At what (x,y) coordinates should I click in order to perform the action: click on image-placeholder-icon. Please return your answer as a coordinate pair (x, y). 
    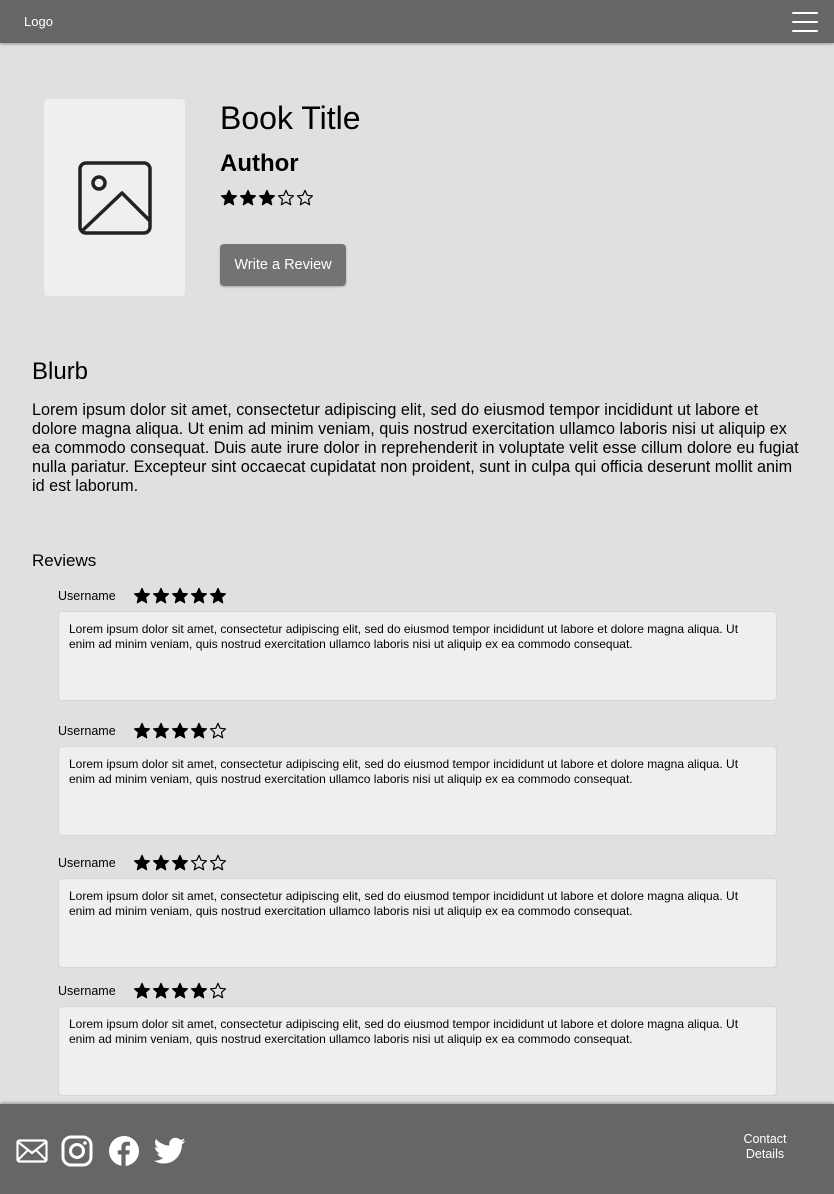
    Looking at the image, I should click on (114, 197).